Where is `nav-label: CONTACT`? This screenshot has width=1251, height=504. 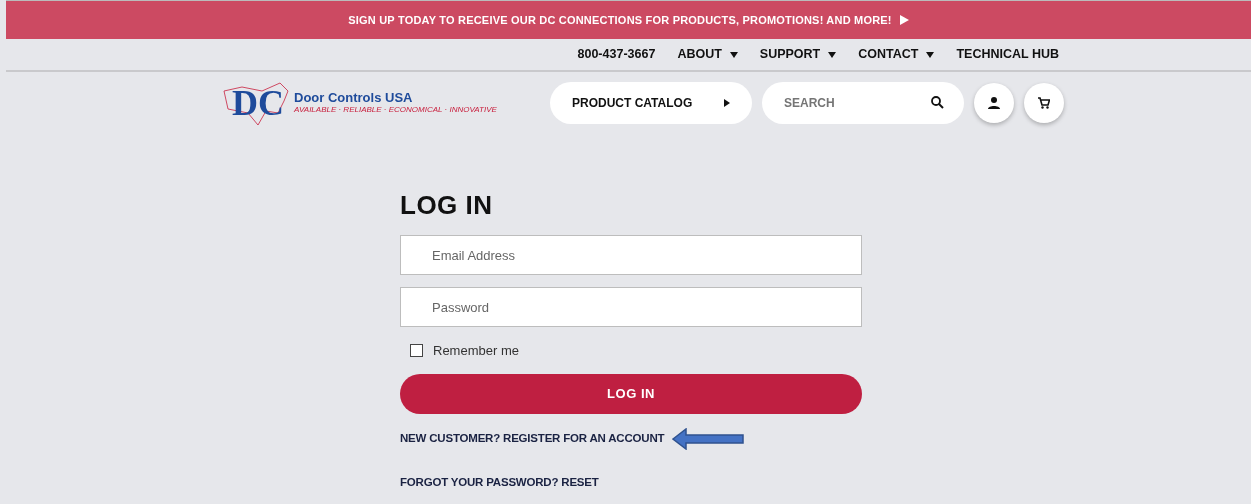
nav-label: CONTACT is located at coordinates (888, 55).